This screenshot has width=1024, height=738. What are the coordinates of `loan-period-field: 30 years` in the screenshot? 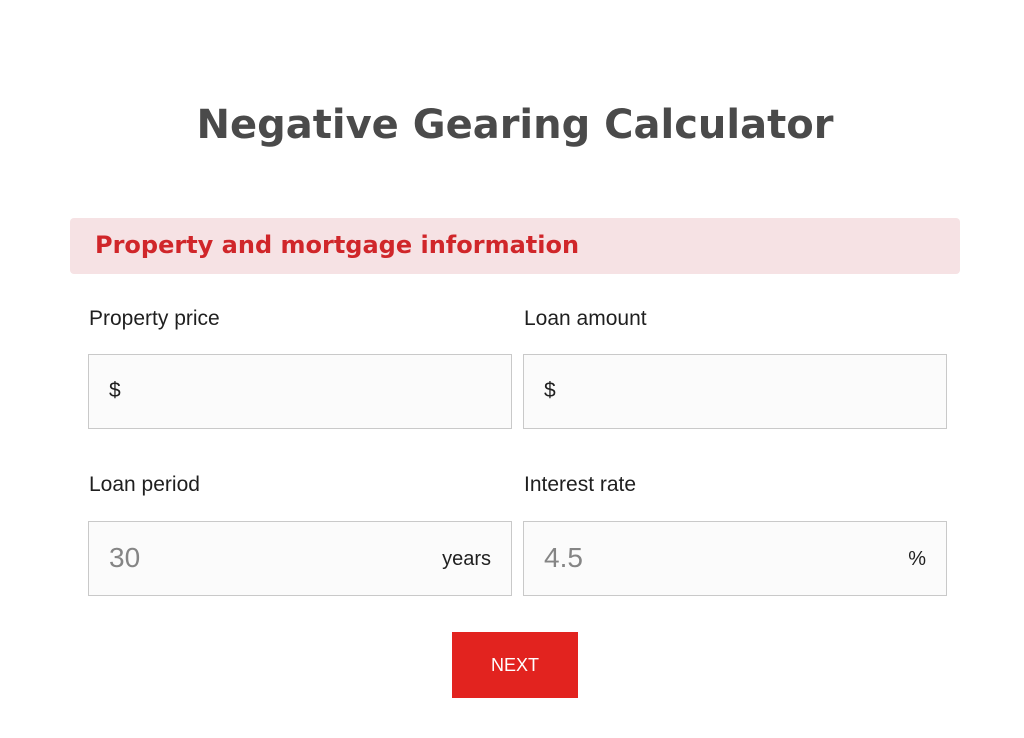 It's located at (300, 558).